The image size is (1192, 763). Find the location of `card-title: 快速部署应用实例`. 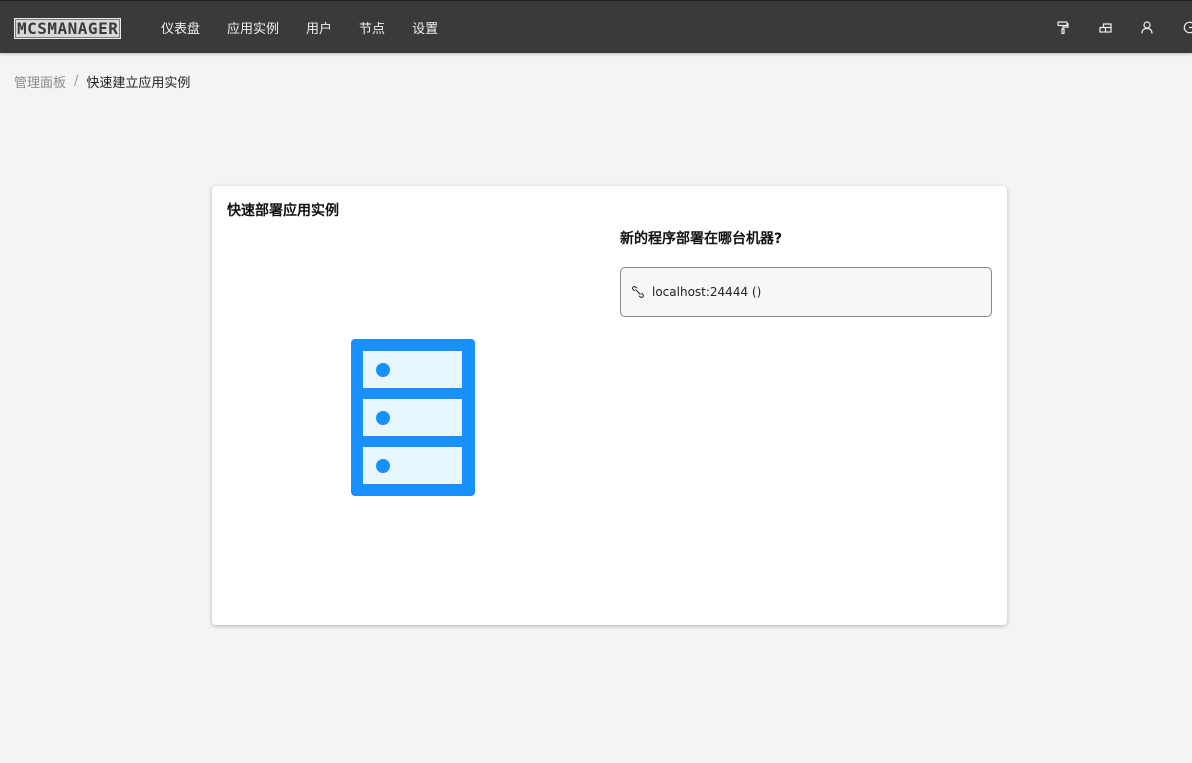

card-title: 快速部署应用实例 is located at coordinates (283, 211).